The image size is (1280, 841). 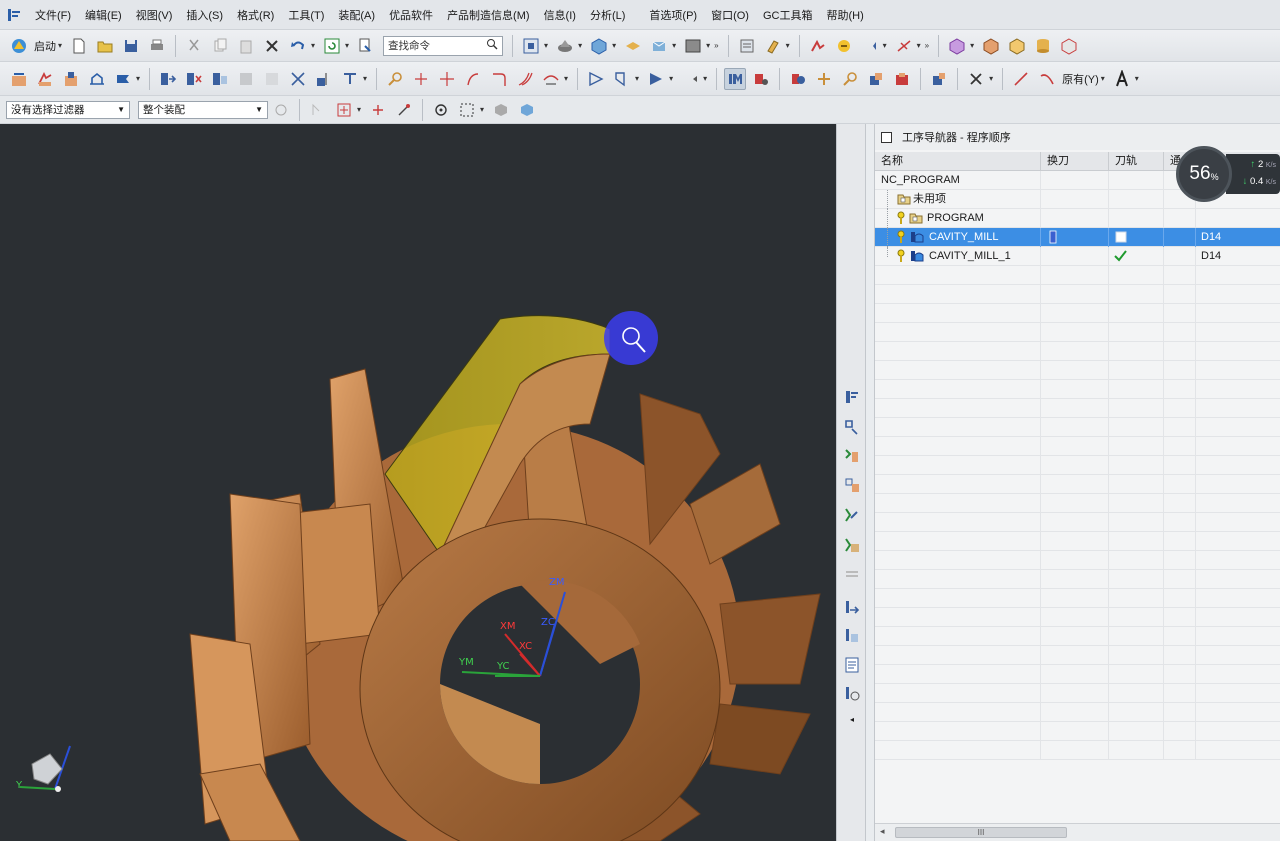 I want to click on menu-gc-toolkit: GC工具箱, so click(x=788, y=15).